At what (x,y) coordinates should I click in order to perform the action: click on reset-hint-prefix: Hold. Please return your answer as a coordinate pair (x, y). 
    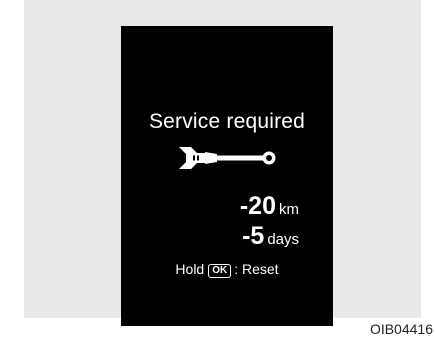
    Looking at the image, I should click on (190, 269).